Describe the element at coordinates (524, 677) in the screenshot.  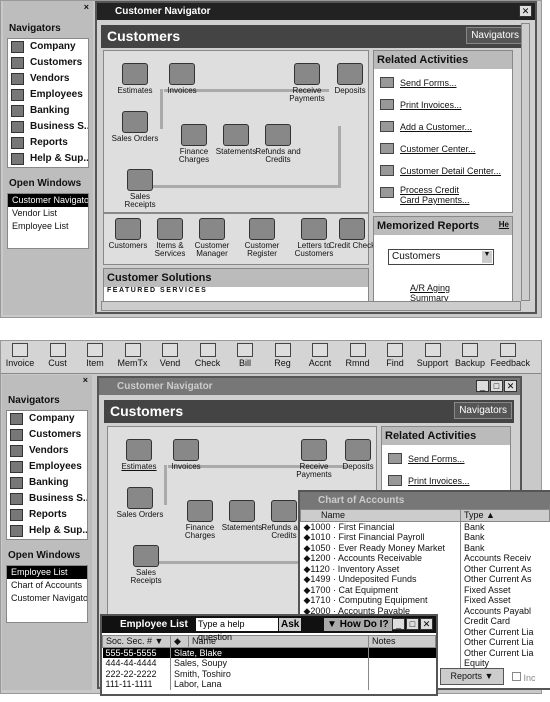
I see `include-inactive-checkbox: Inc` at that location.